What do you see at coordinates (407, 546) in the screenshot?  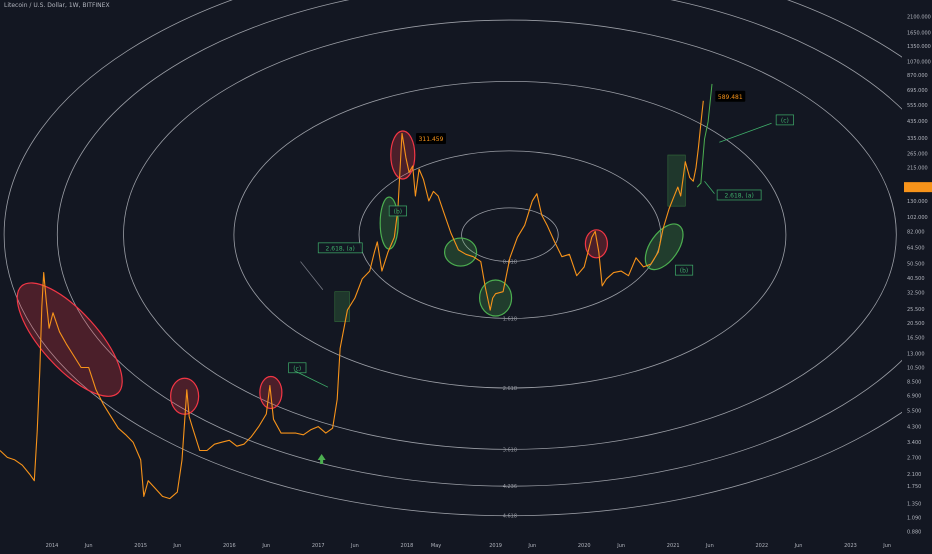 I see `x-tick-label: 2018` at bounding box center [407, 546].